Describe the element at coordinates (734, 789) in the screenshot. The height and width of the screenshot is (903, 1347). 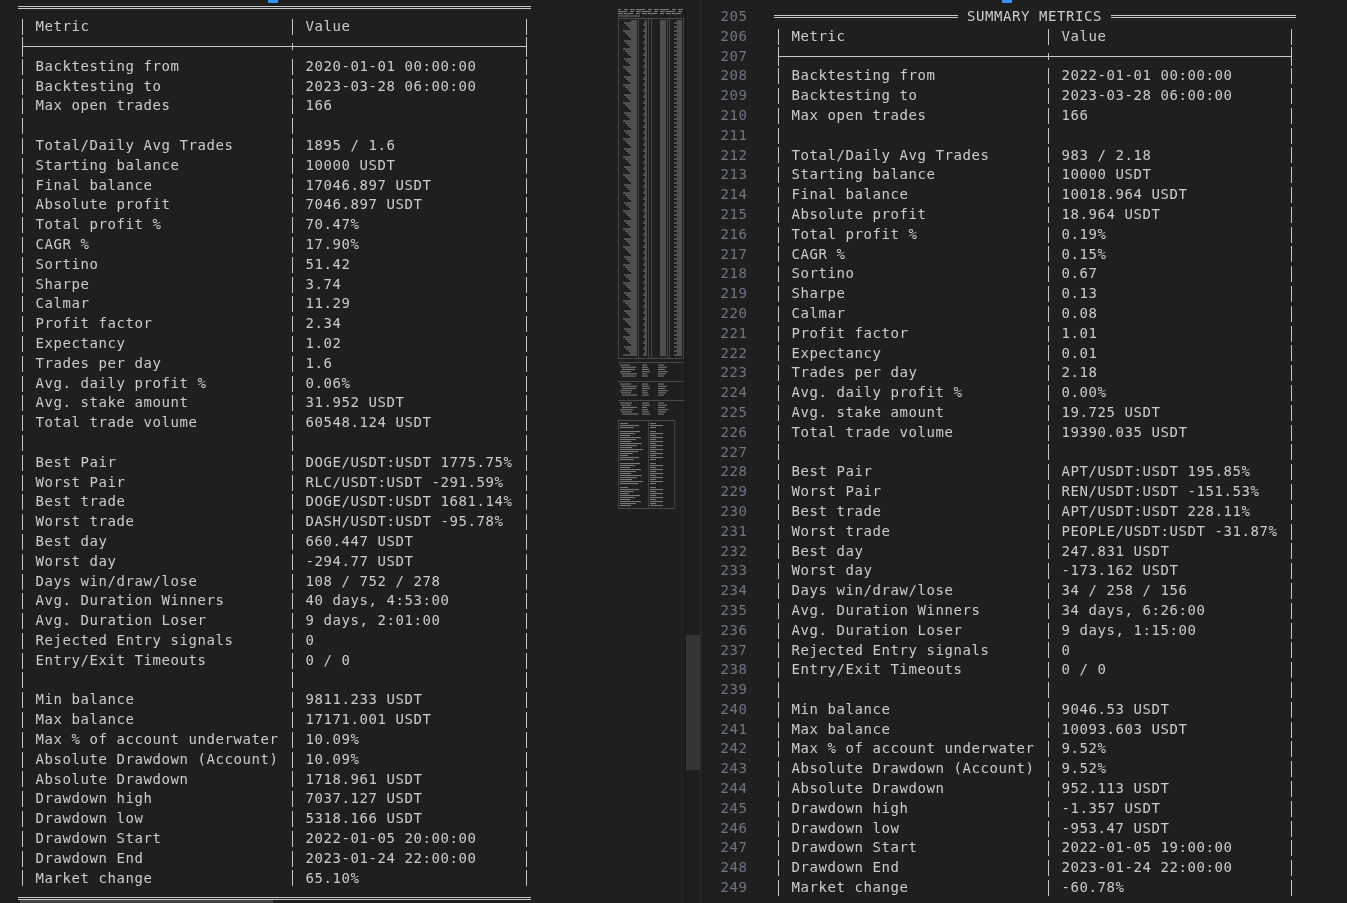
I see `line-number: 244` at that location.